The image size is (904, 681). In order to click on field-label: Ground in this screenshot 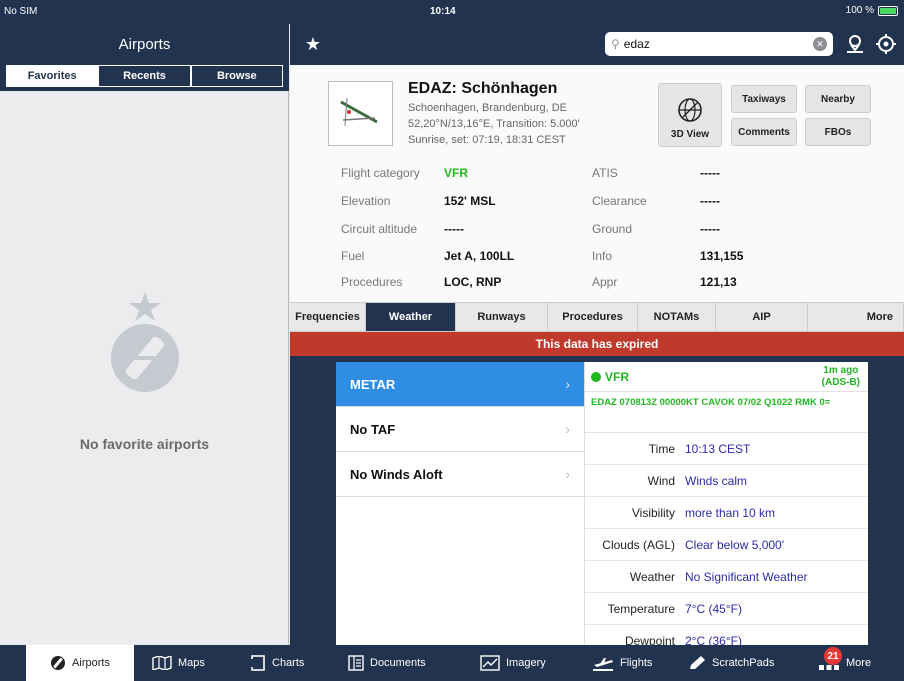, I will do `click(612, 229)`.